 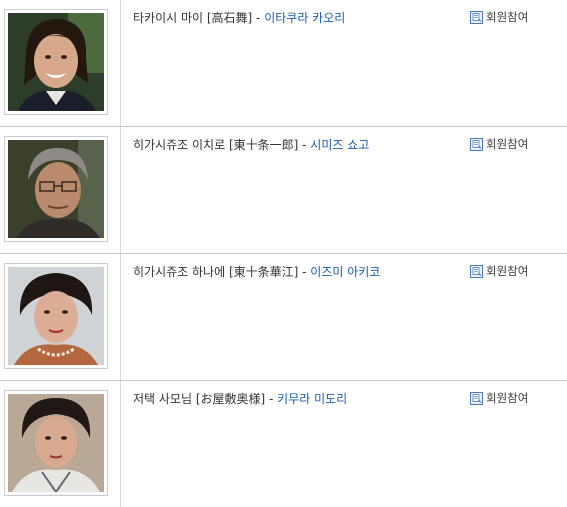 What do you see at coordinates (345, 272) in the screenshot?
I see `actor-link: 이즈미 아키코` at bounding box center [345, 272].